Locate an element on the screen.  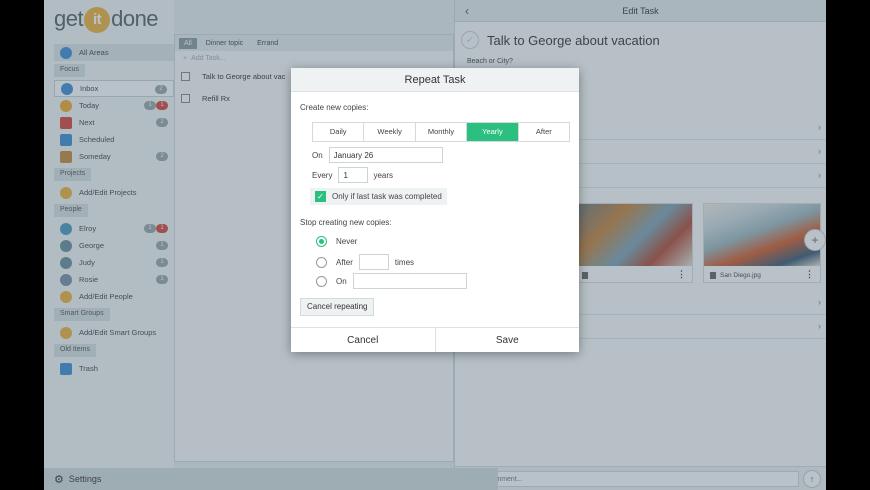
frequency-selector: Daily Weekly Monthly Yearly After is located at coordinates (441, 132).